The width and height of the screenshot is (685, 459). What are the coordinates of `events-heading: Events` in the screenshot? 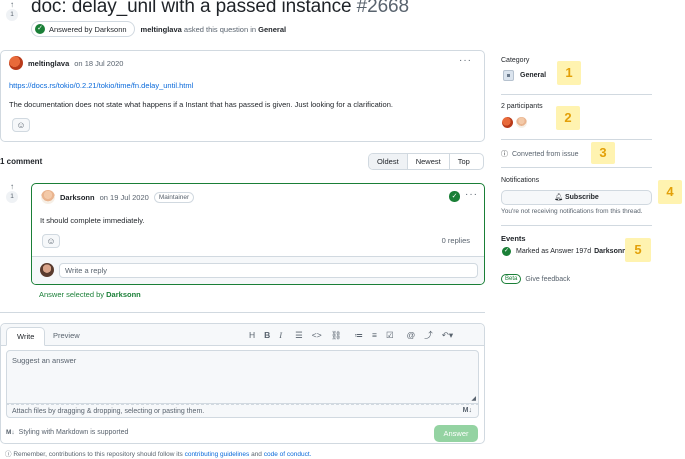 It's located at (513, 238).